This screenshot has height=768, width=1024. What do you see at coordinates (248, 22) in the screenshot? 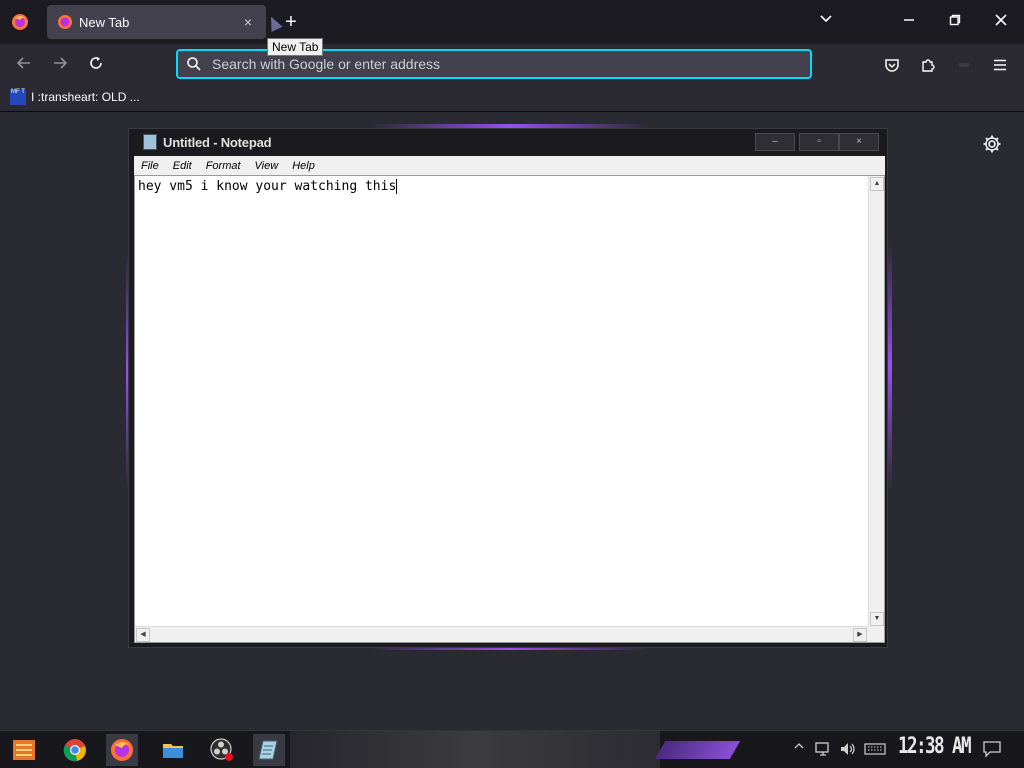
I see `close-tab-icon: ×` at bounding box center [248, 22].